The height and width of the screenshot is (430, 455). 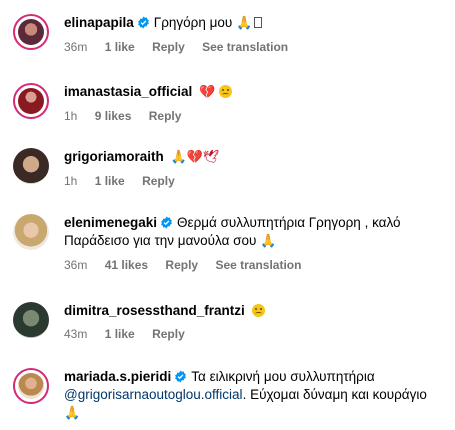 What do you see at coordinates (76, 334) in the screenshot?
I see `comment-time: 43m` at bounding box center [76, 334].